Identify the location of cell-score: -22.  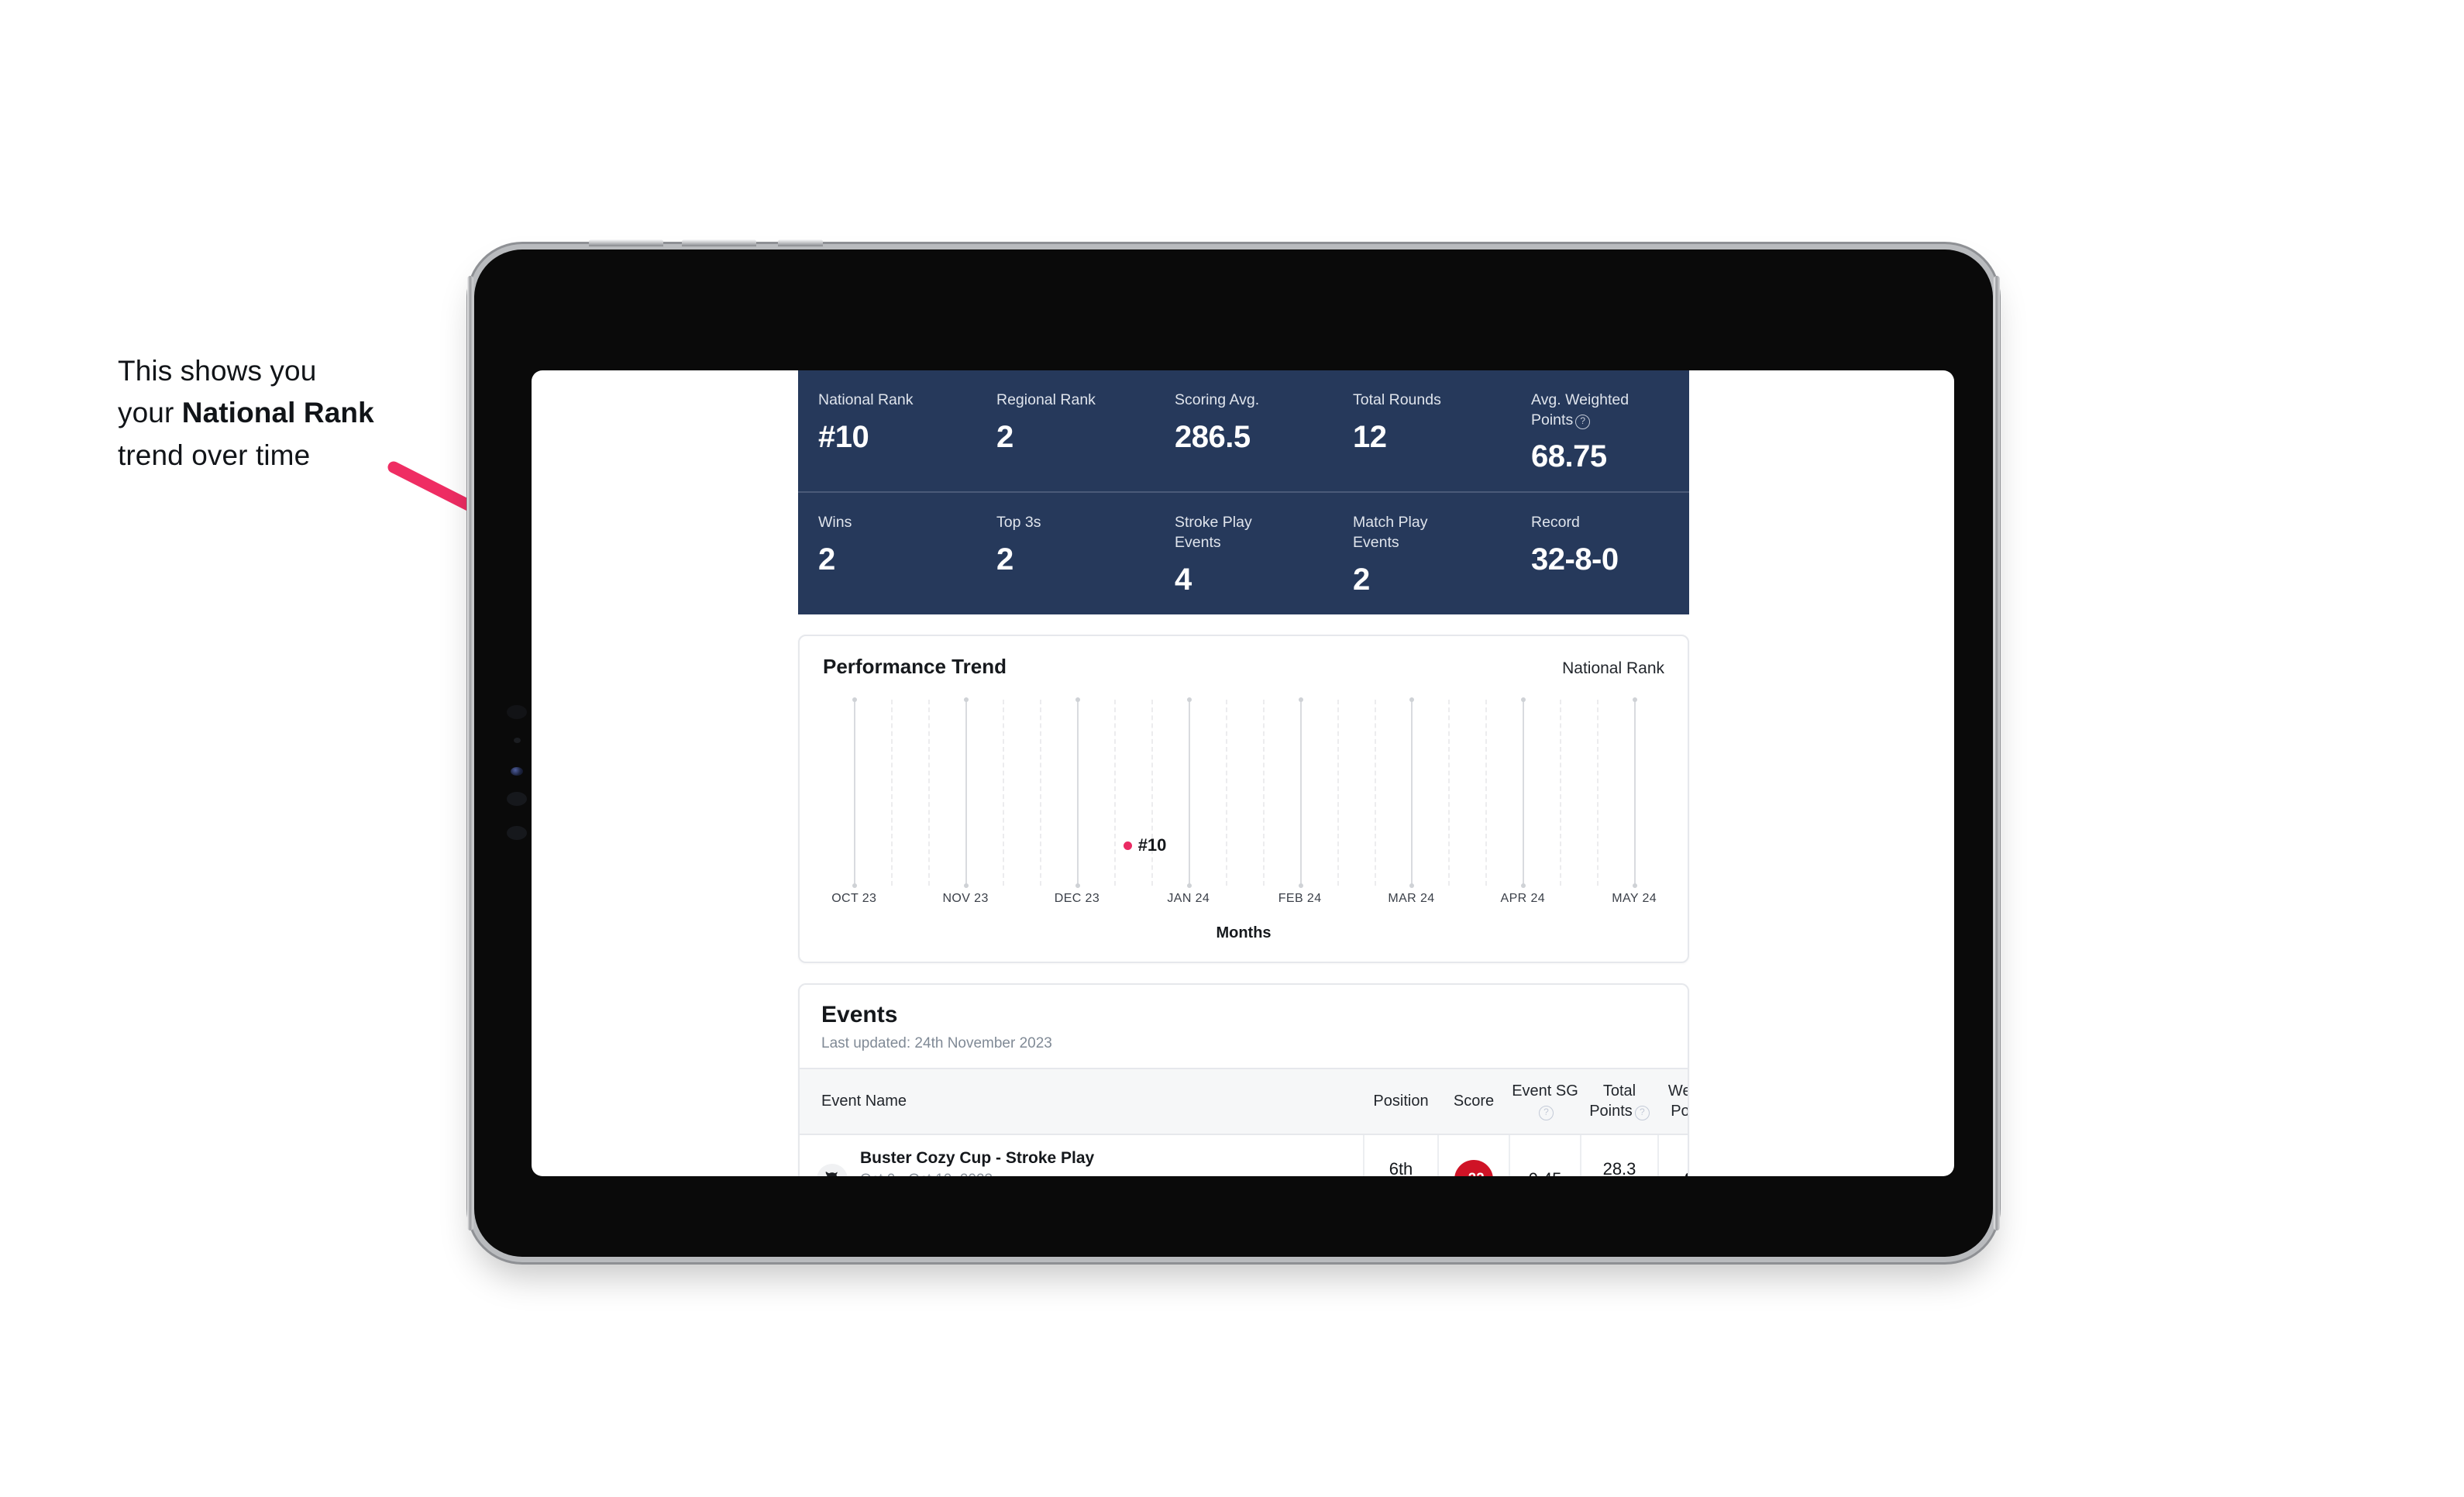
(1473, 1155).